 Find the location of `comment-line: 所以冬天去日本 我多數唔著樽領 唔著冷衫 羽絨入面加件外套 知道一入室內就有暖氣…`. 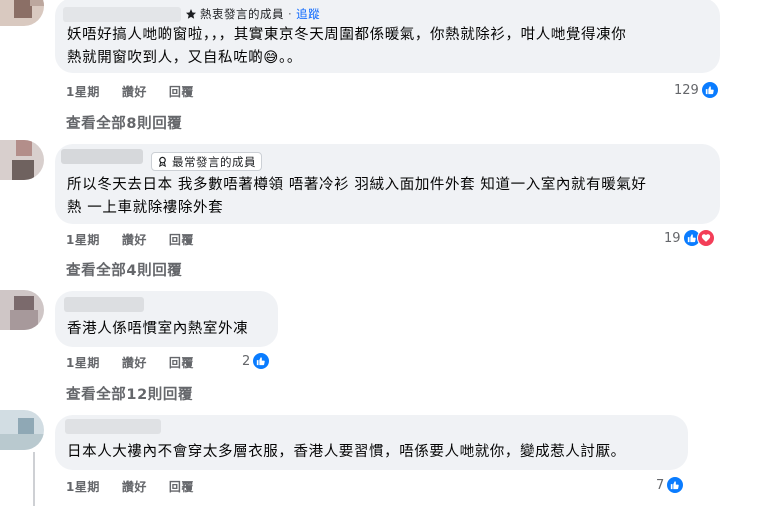

comment-line: 所以冬天去日本 我多數唔著樽領 唔著冷衫 羽絨入面加件外套 知道一入室內就有暖氣… is located at coordinates (357, 185).